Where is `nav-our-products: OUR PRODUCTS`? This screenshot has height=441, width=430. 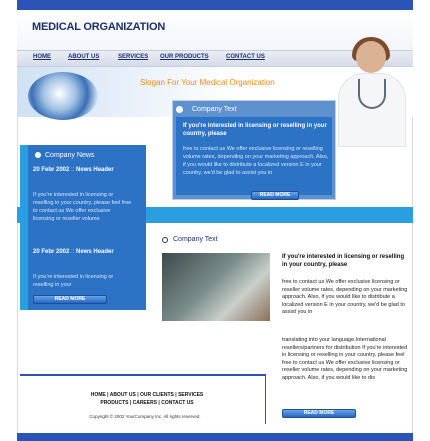
nav-our-products: OUR PRODUCTS is located at coordinates (184, 57).